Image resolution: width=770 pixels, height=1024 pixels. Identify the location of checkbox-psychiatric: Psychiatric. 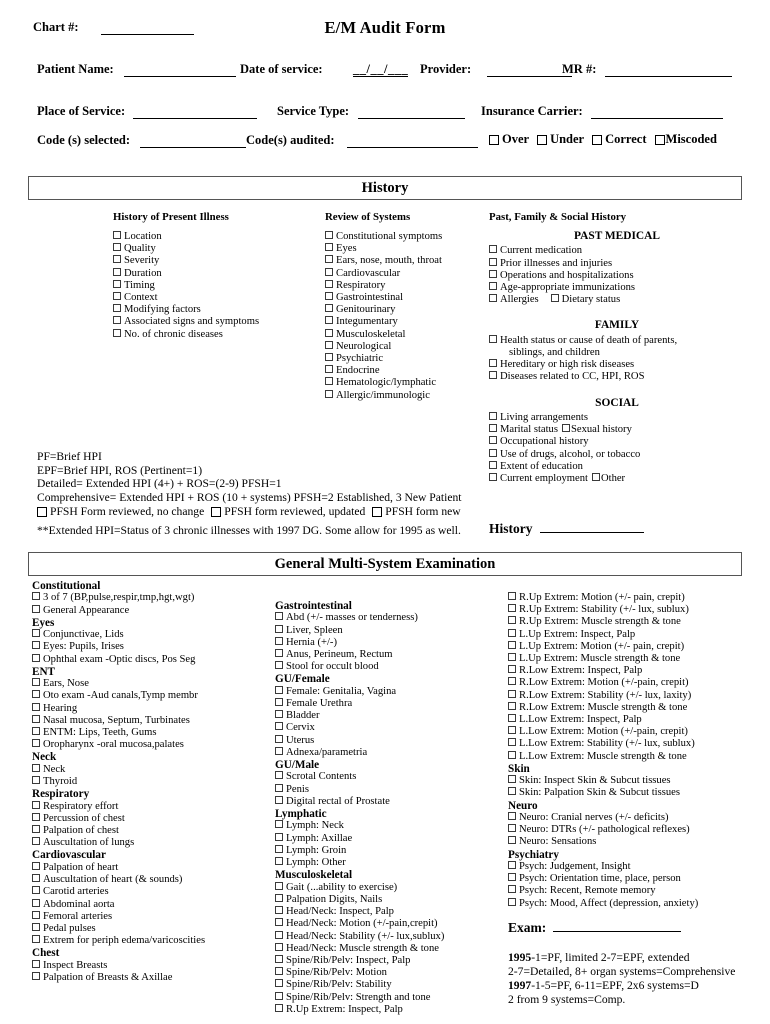
(415, 359).